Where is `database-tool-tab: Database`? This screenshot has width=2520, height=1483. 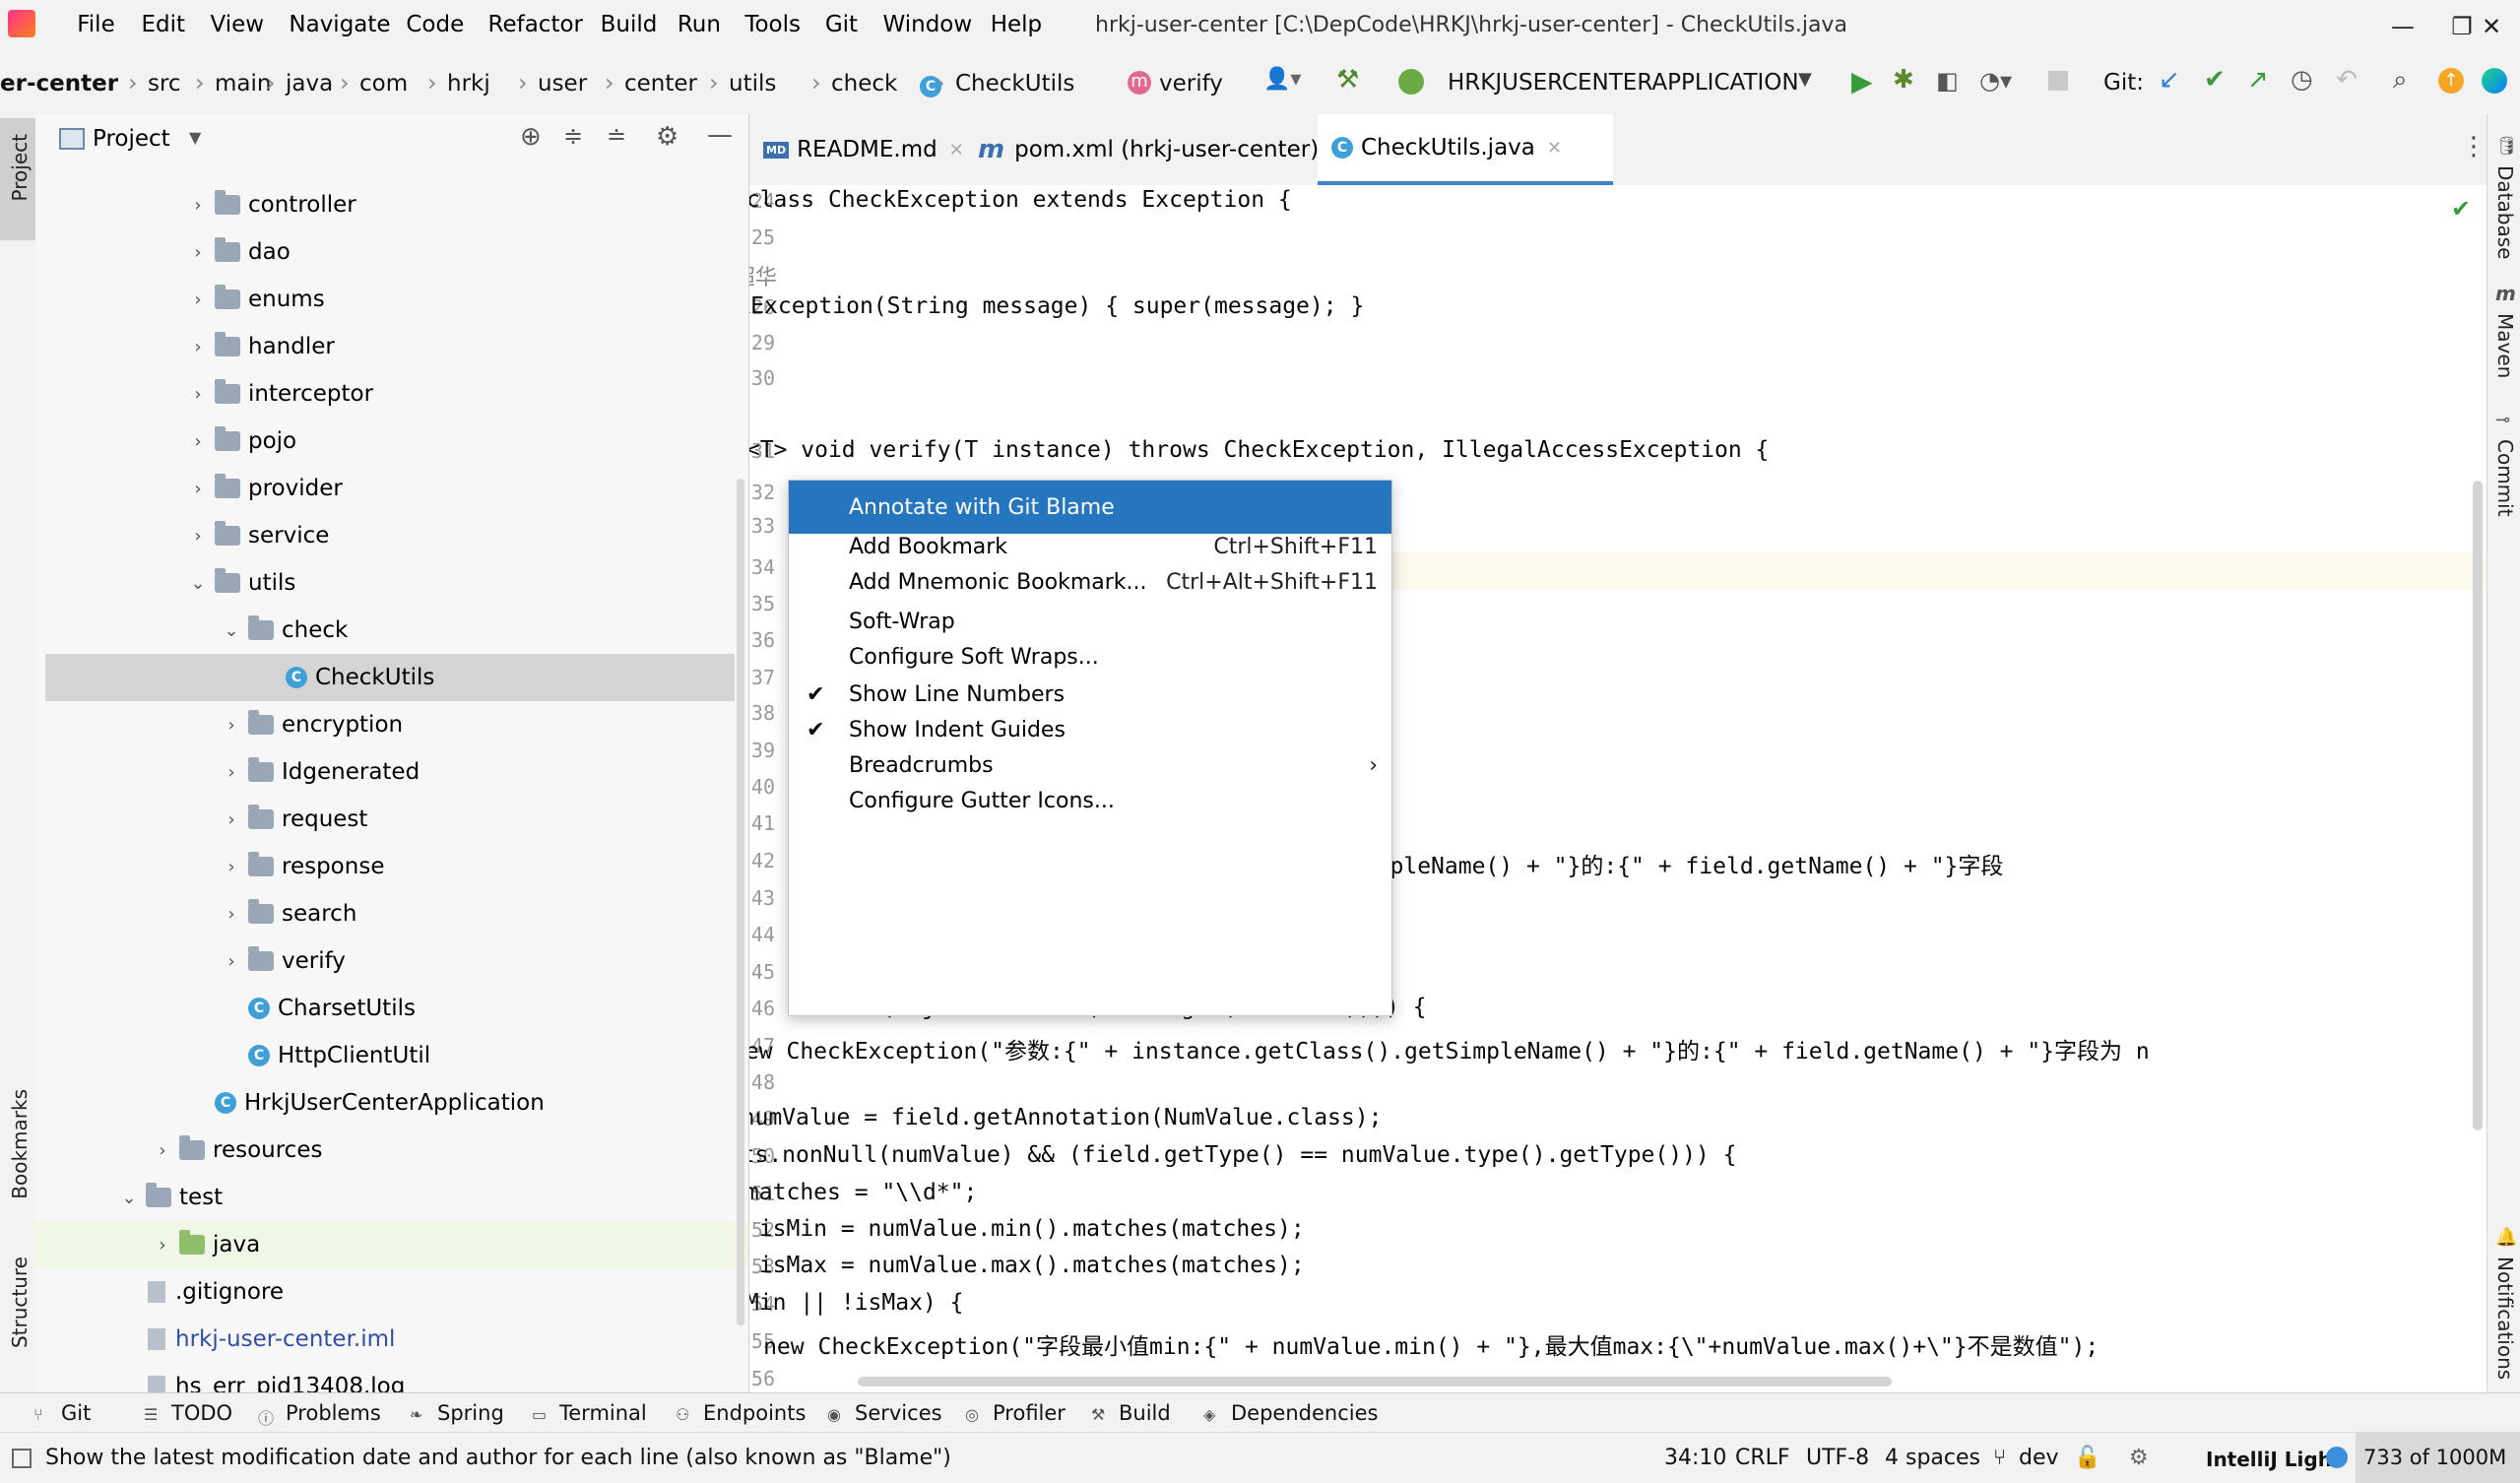 database-tool-tab: Database is located at coordinates (2505, 212).